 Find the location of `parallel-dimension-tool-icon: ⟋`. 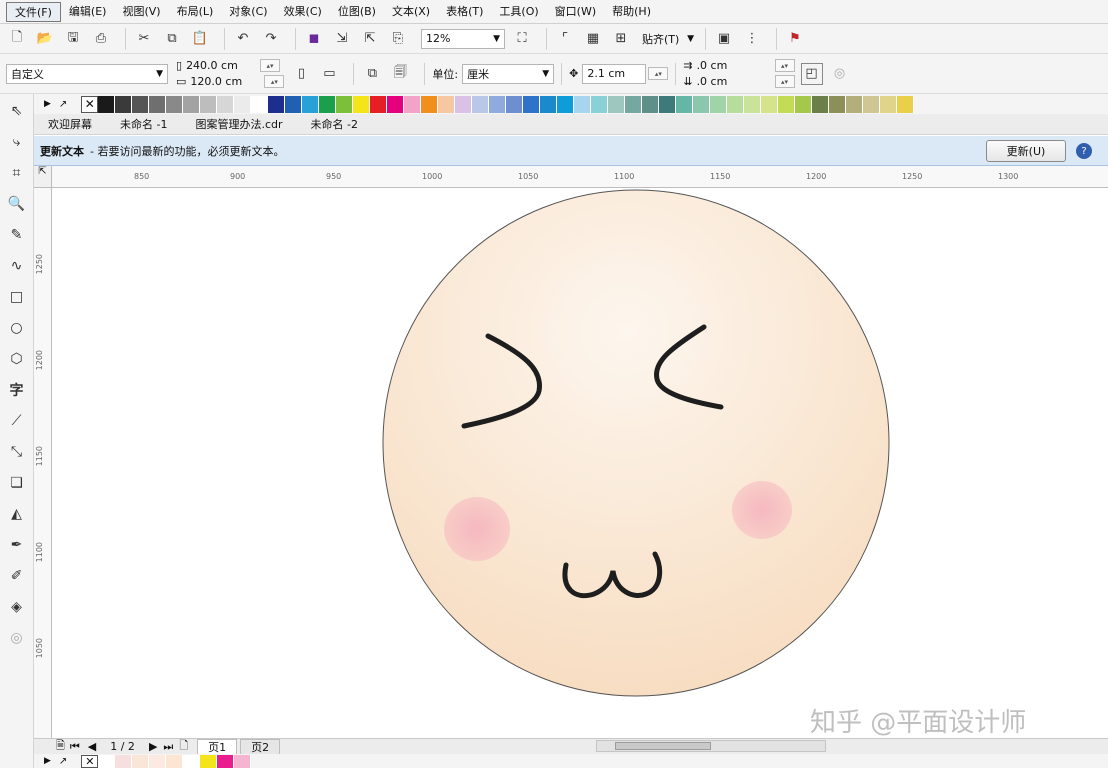

parallel-dimension-tool-icon: ⟋ is located at coordinates (17, 421).